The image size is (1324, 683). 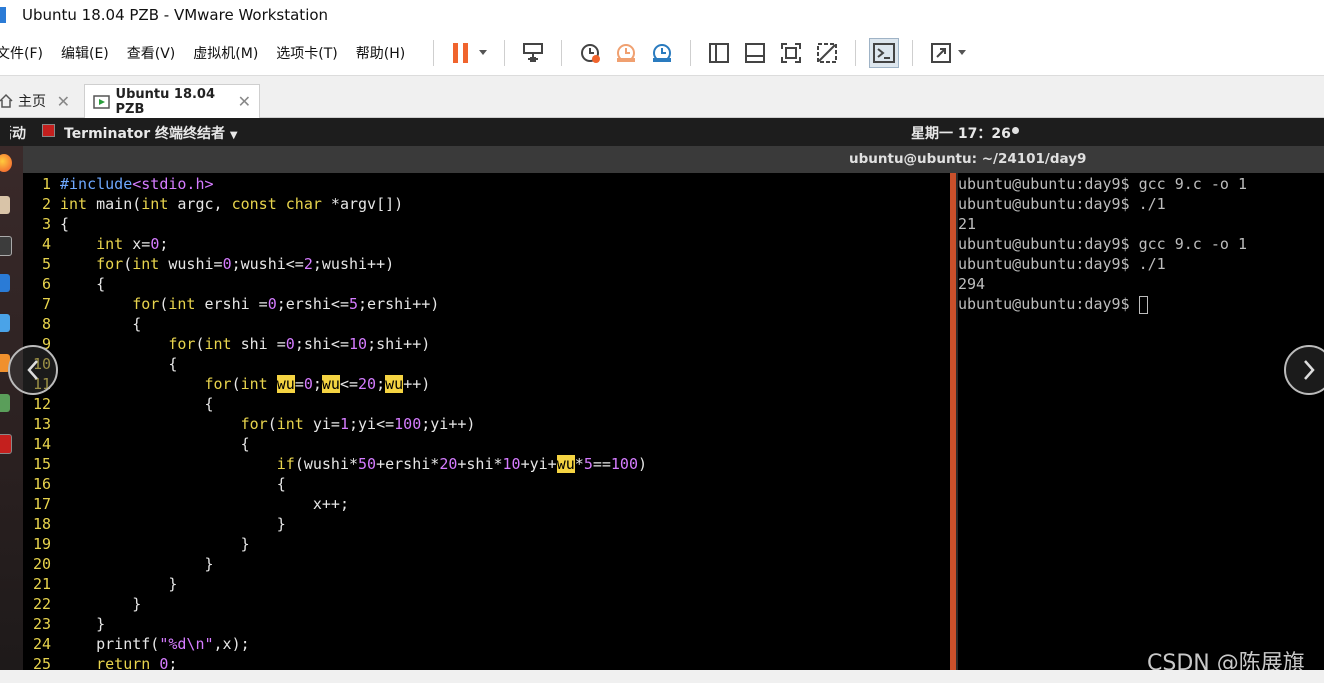 What do you see at coordinates (85, 53) in the screenshot?
I see `menu-edit: 编辑(E)` at bounding box center [85, 53].